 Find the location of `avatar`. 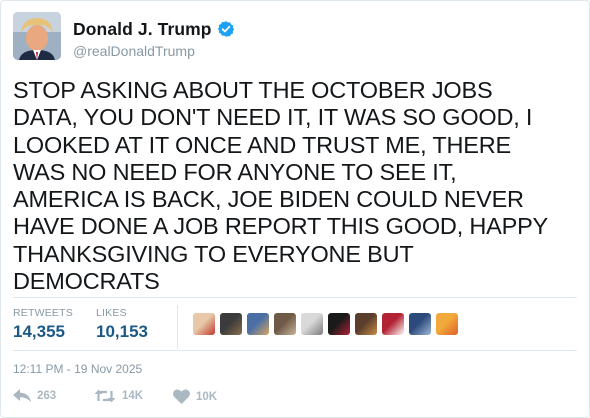

avatar is located at coordinates (37, 36).